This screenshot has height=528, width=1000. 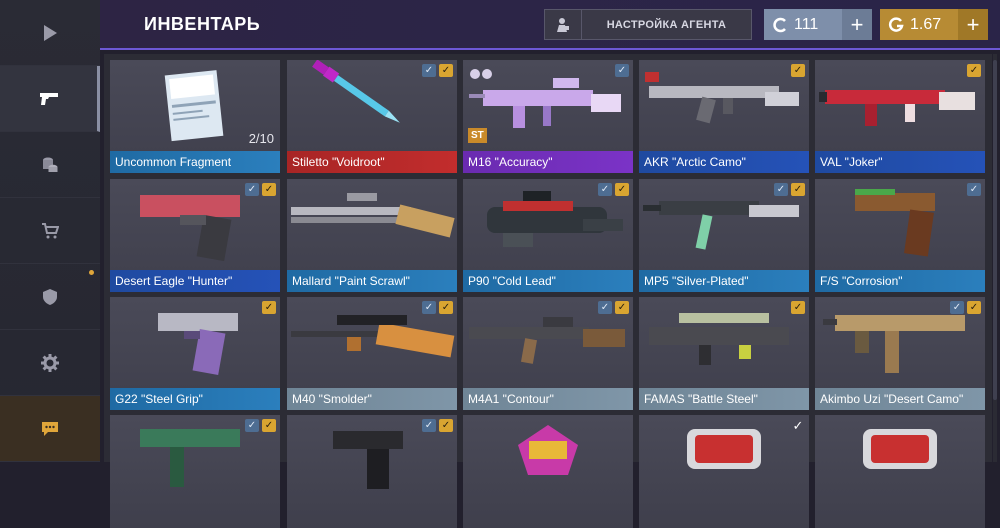 What do you see at coordinates (261, 138) in the screenshot?
I see `item-count: 2/10` at bounding box center [261, 138].